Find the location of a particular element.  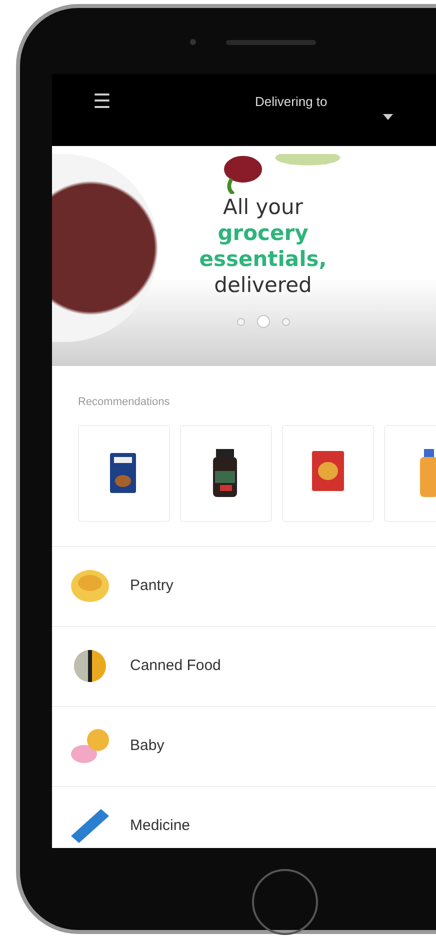

speaker-icon is located at coordinates (271, 42).